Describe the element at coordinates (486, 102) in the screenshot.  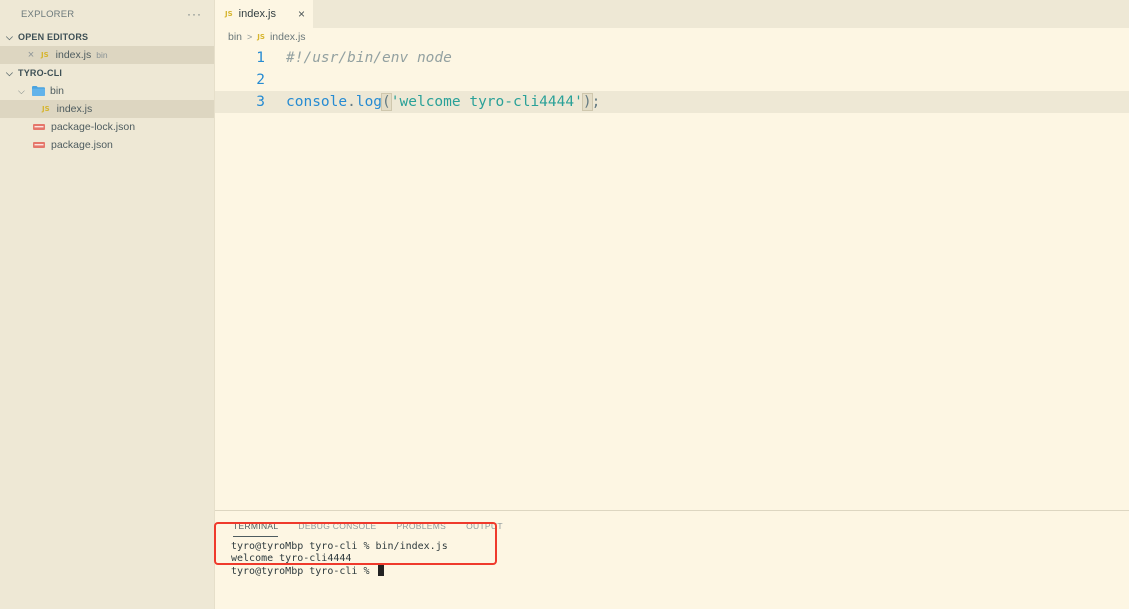
I see `code-string: 'welcome tyro-cli4444'` at that location.